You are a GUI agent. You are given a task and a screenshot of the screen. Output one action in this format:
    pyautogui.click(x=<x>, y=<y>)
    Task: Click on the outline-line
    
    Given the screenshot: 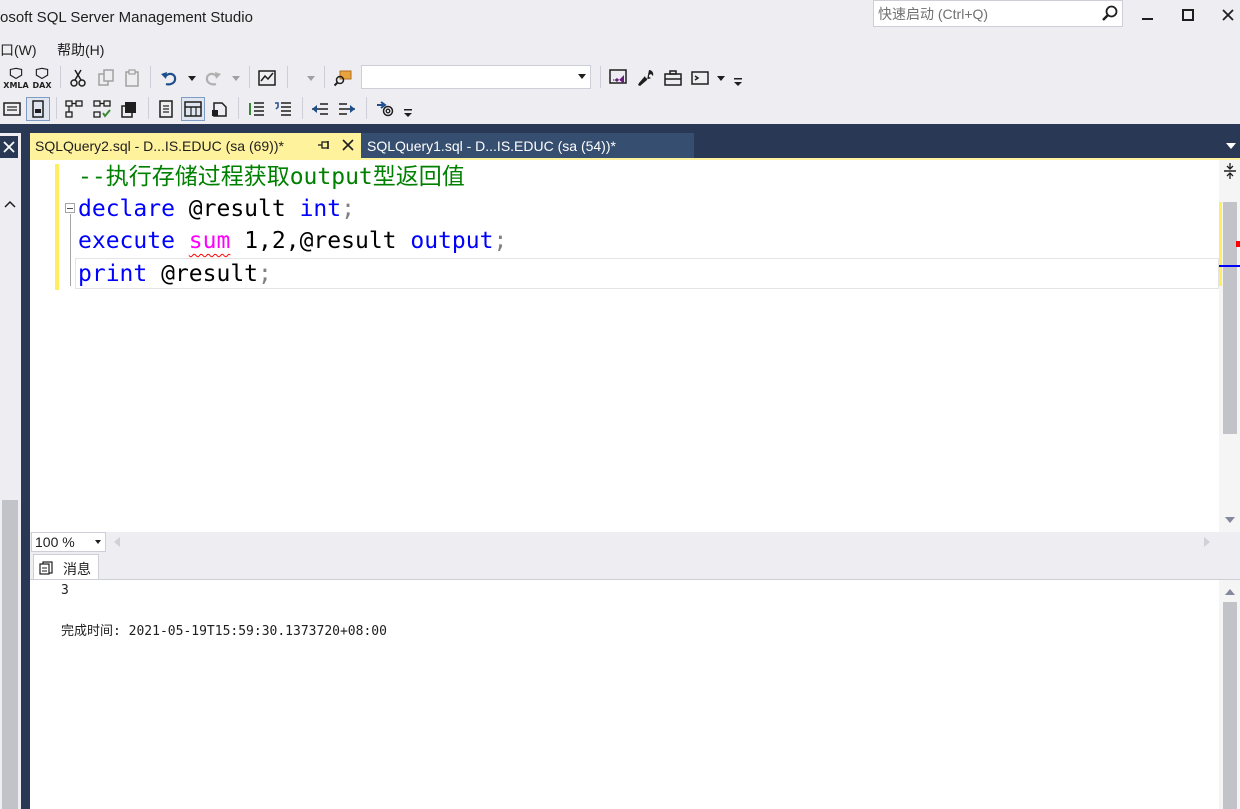 What is the action you would take?
    pyautogui.click(x=70, y=250)
    